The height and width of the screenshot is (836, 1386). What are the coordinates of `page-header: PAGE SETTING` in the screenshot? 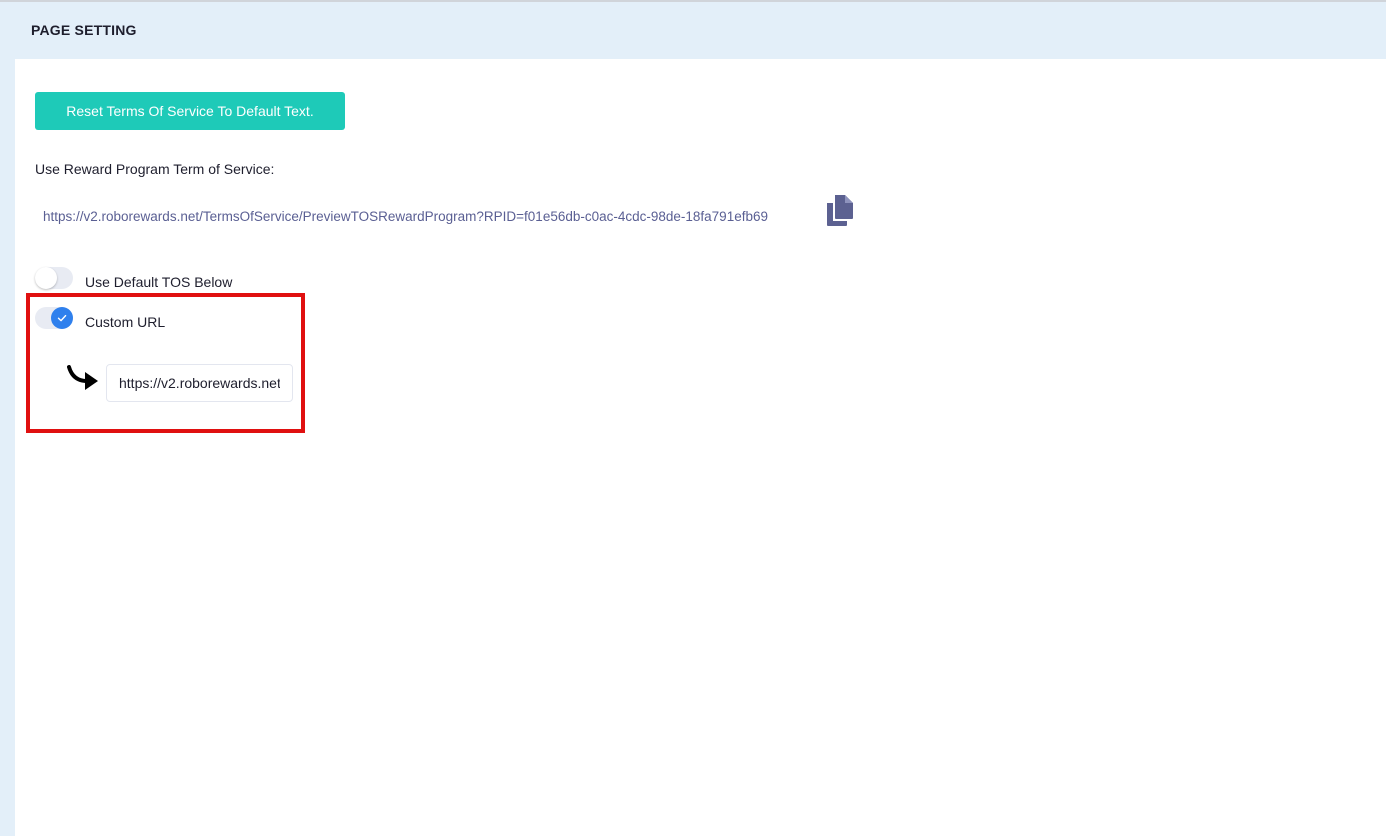 It's located at (693, 30).